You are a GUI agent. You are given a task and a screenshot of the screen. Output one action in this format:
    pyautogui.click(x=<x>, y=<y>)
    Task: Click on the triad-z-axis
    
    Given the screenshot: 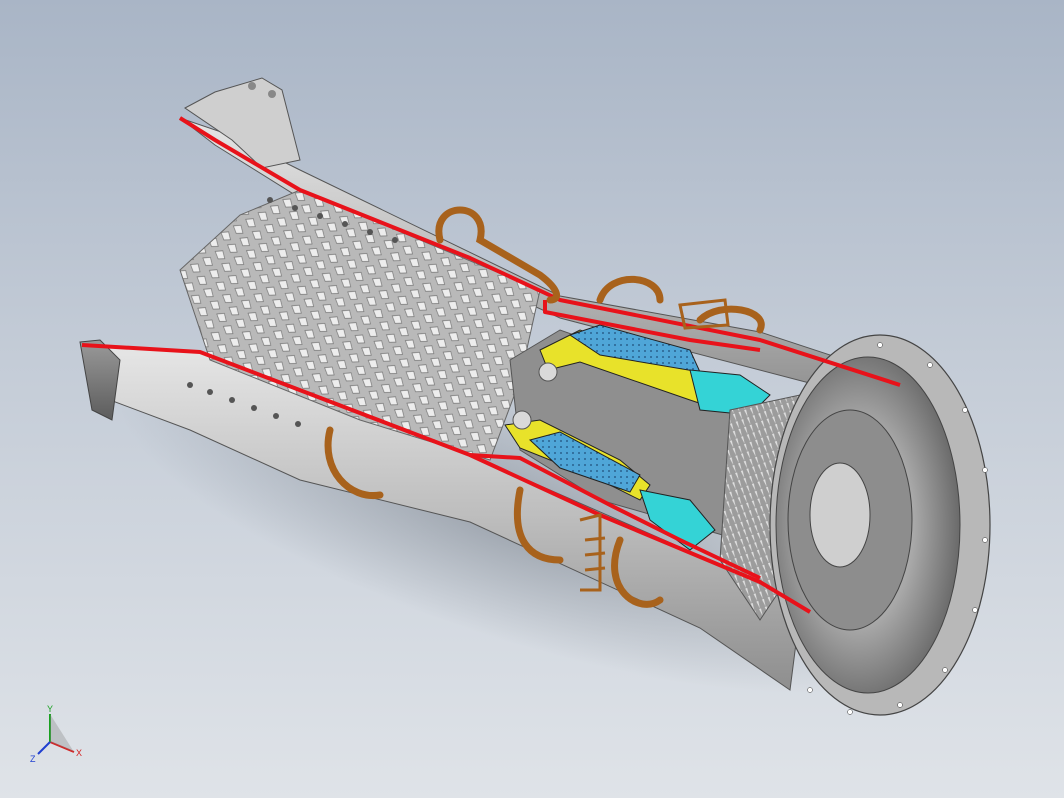 What is the action you would take?
    pyautogui.click(x=44, y=748)
    